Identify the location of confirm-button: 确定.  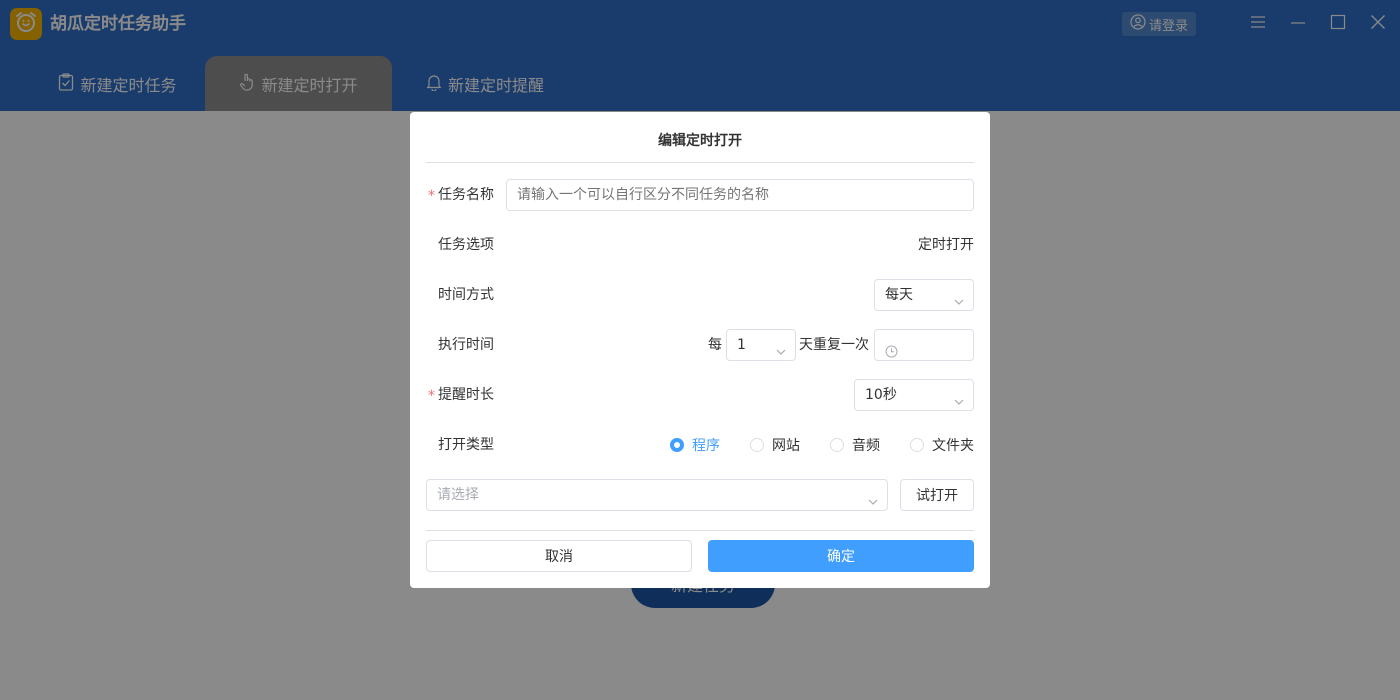
(841, 556).